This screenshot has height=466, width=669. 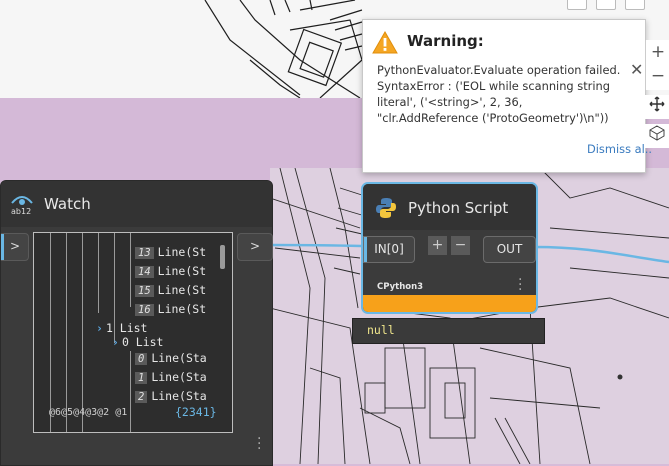 What do you see at coordinates (22, 206) in the screenshot?
I see `watch-node-icon: ab12` at bounding box center [22, 206].